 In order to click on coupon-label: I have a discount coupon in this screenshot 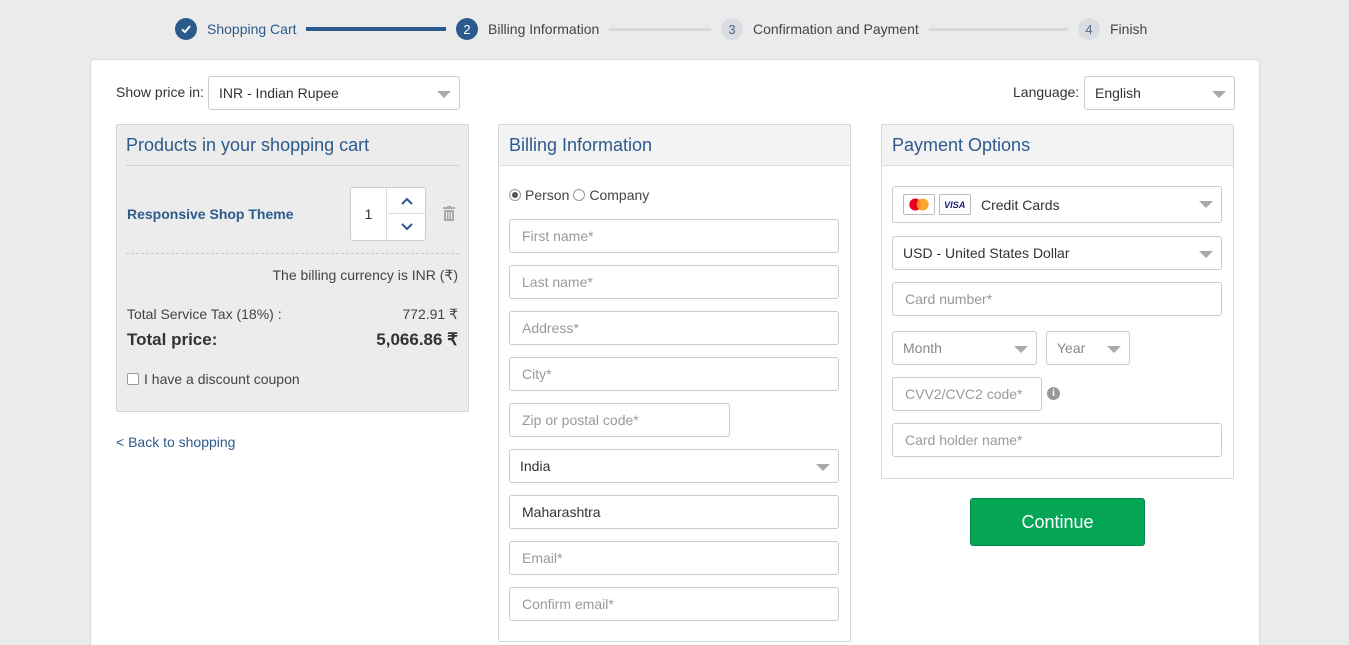, I will do `click(222, 379)`.